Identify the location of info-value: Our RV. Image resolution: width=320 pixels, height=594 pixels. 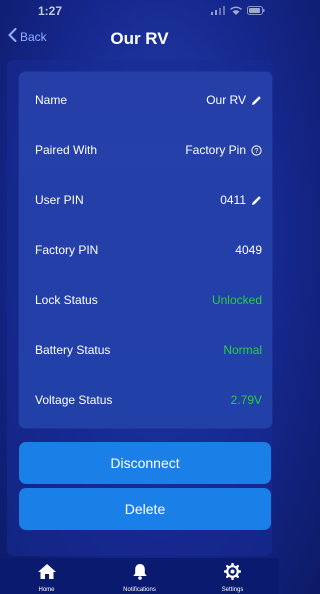
(226, 100).